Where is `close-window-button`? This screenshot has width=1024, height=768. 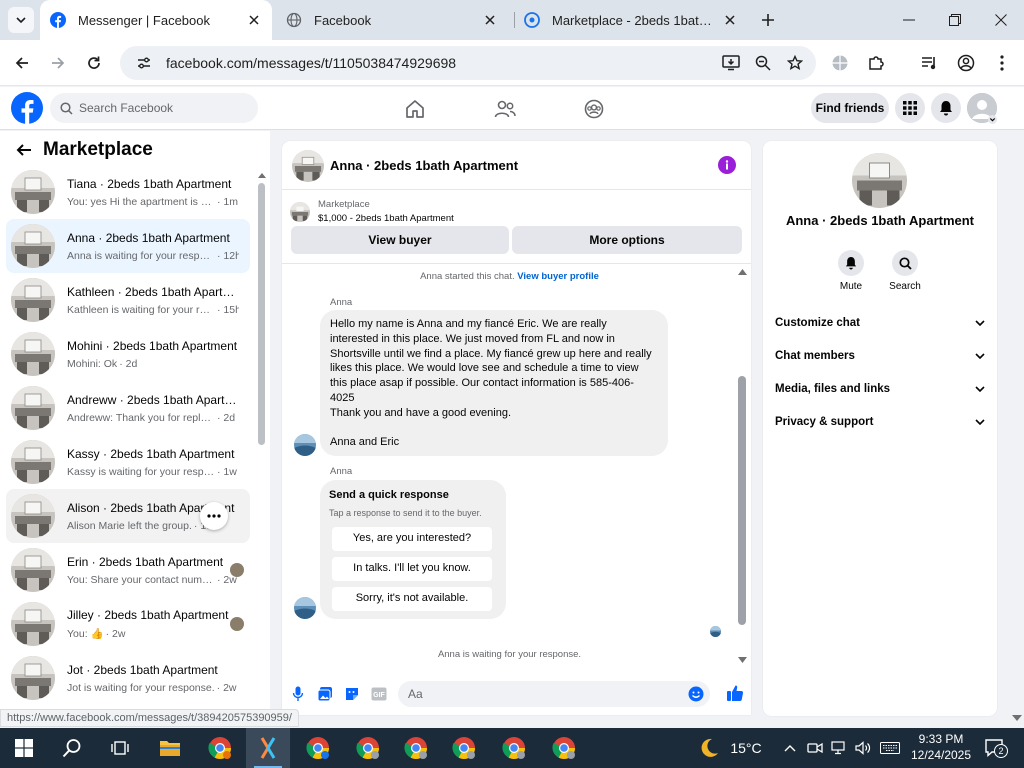
close-window-button is located at coordinates (1001, 20).